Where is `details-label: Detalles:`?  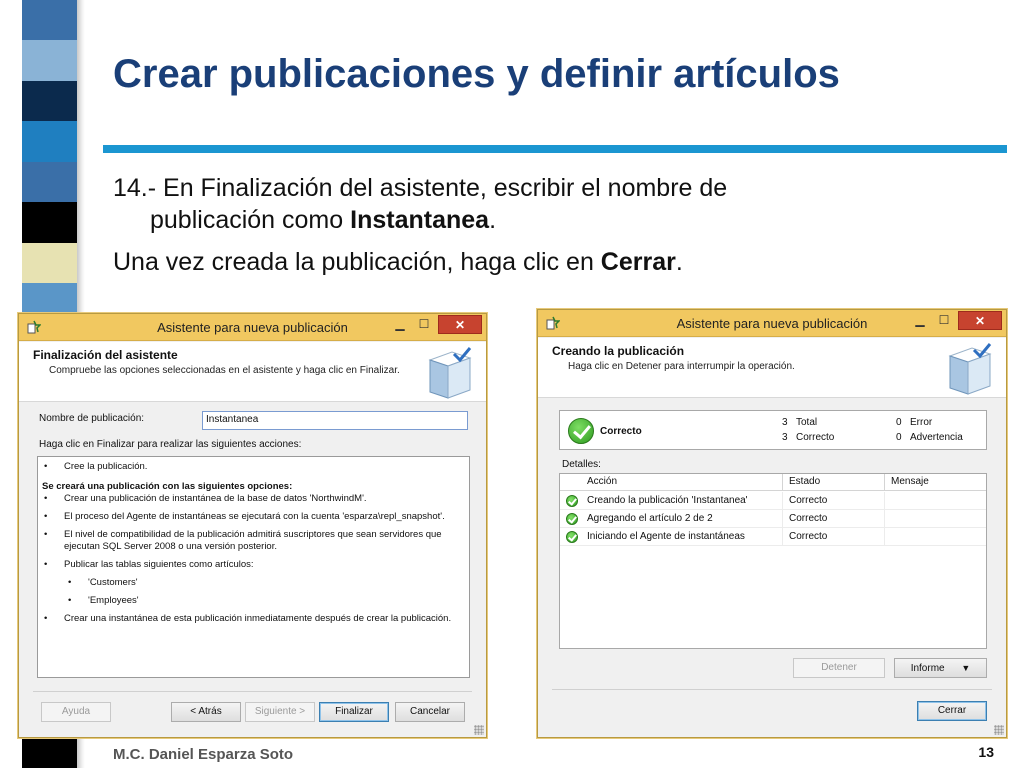
details-label: Detalles: is located at coordinates (581, 464).